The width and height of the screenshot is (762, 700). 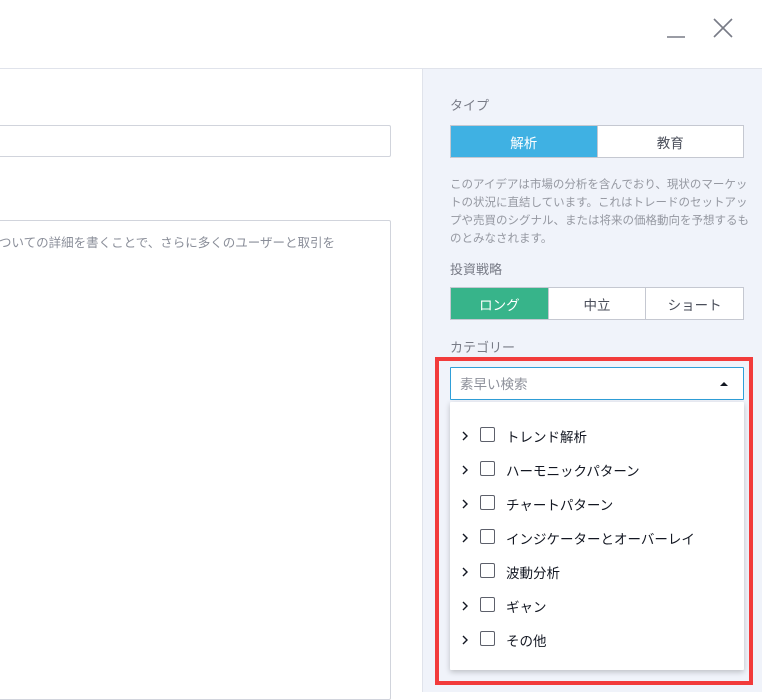 I want to click on category-item-chart-patterns: チャートパターン, so click(x=597, y=504).